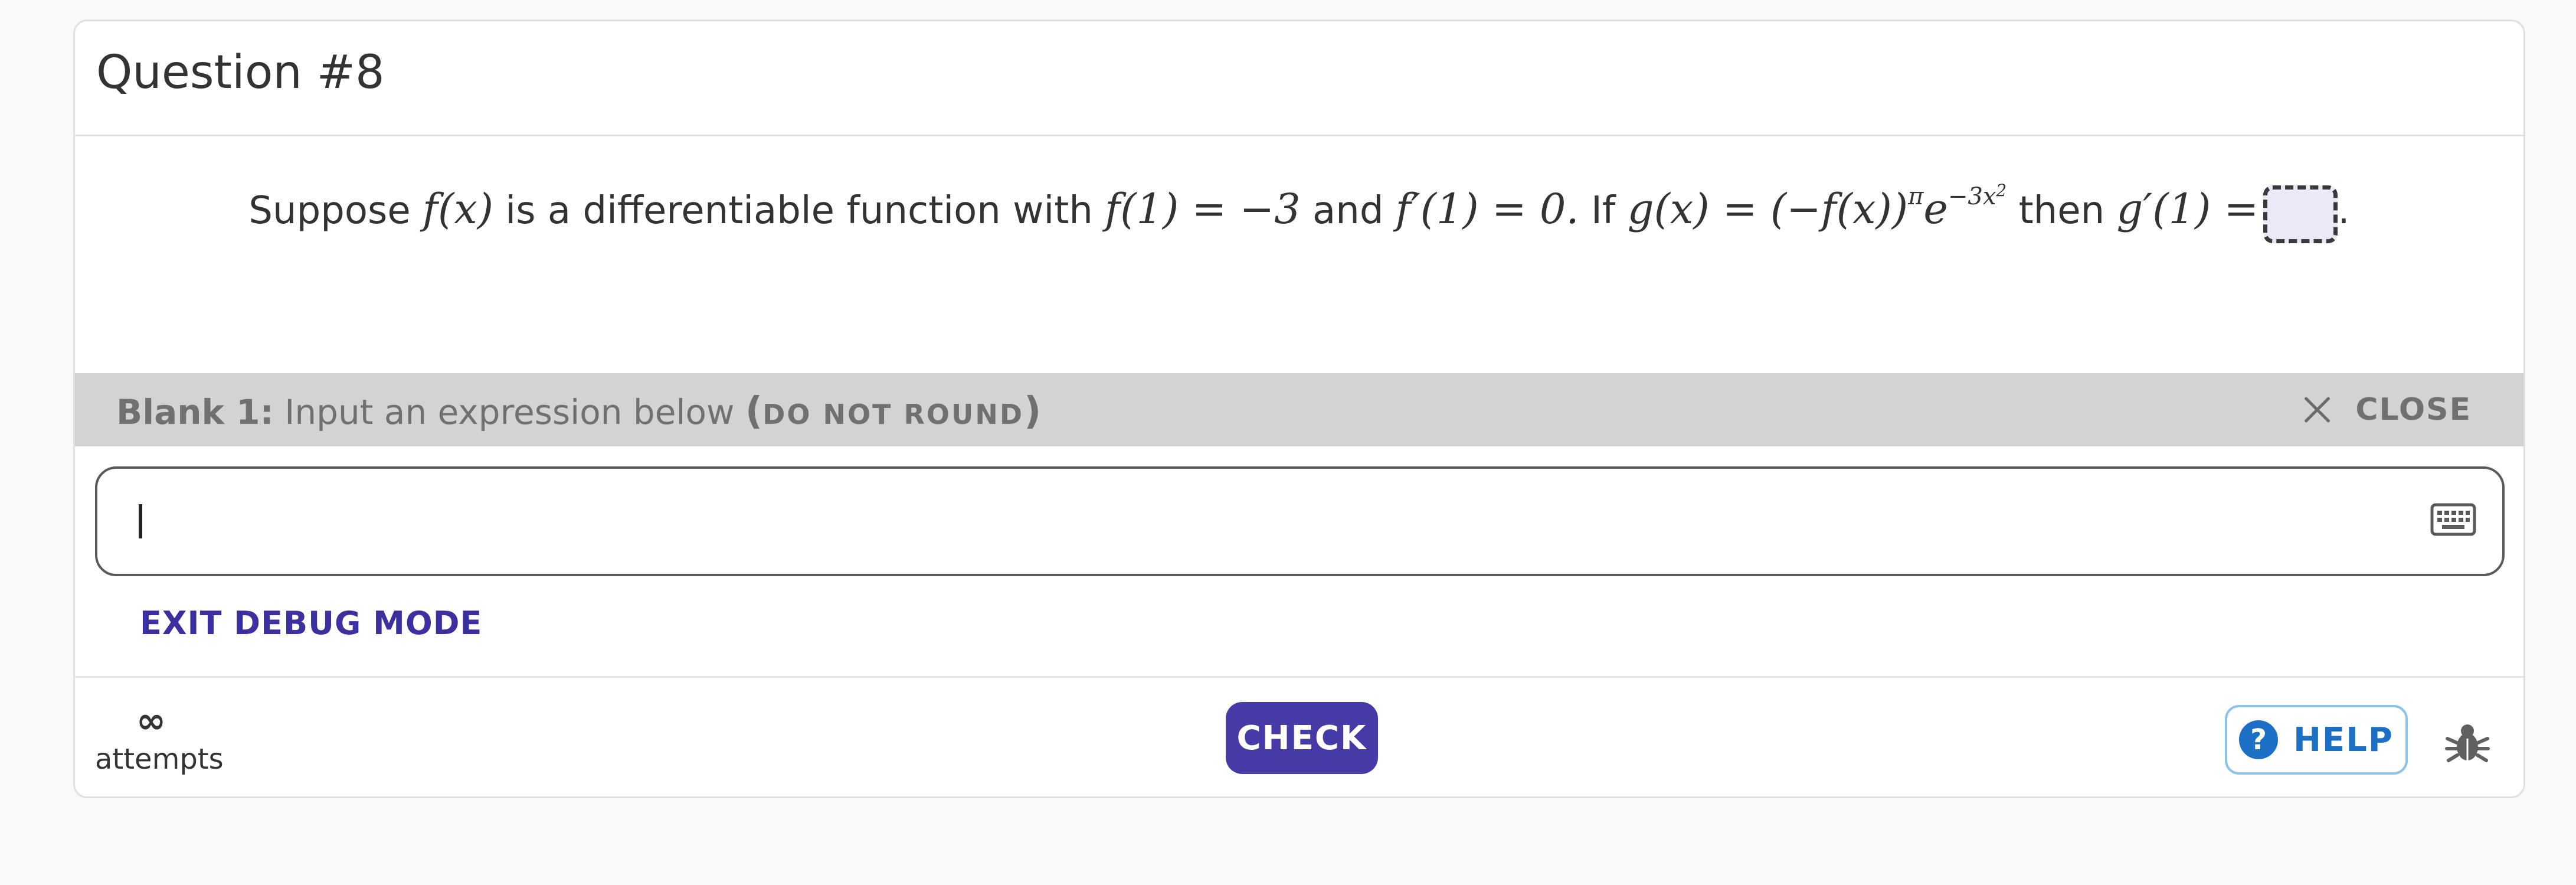 The width and height of the screenshot is (2576, 885). Describe the element at coordinates (1972, 196) in the screenshot. I see `math-gx-exp: −3x` at that location.